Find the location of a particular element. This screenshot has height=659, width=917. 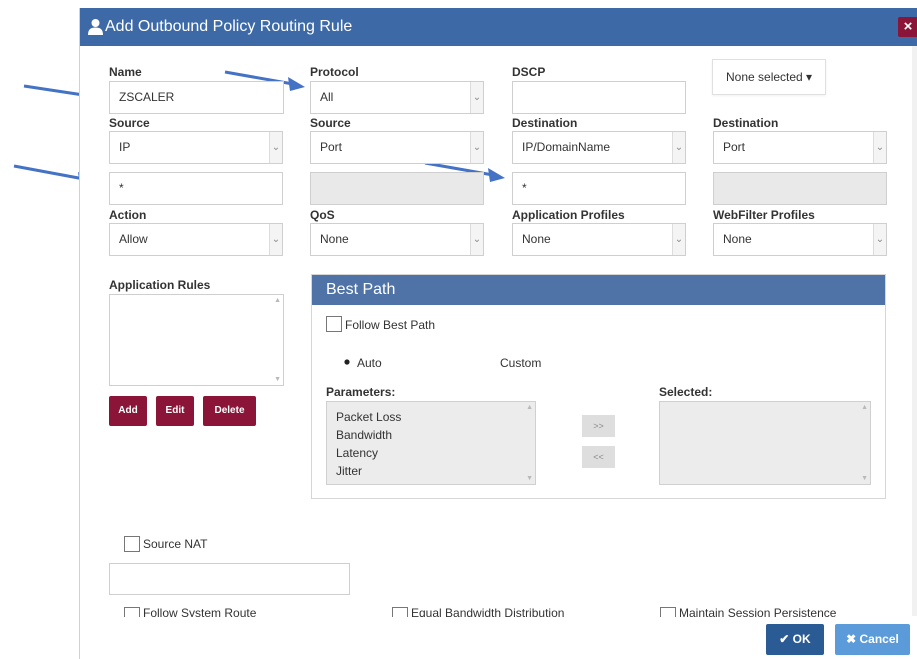

follow-system-route-checkbox is located at coordinates (132, 612).